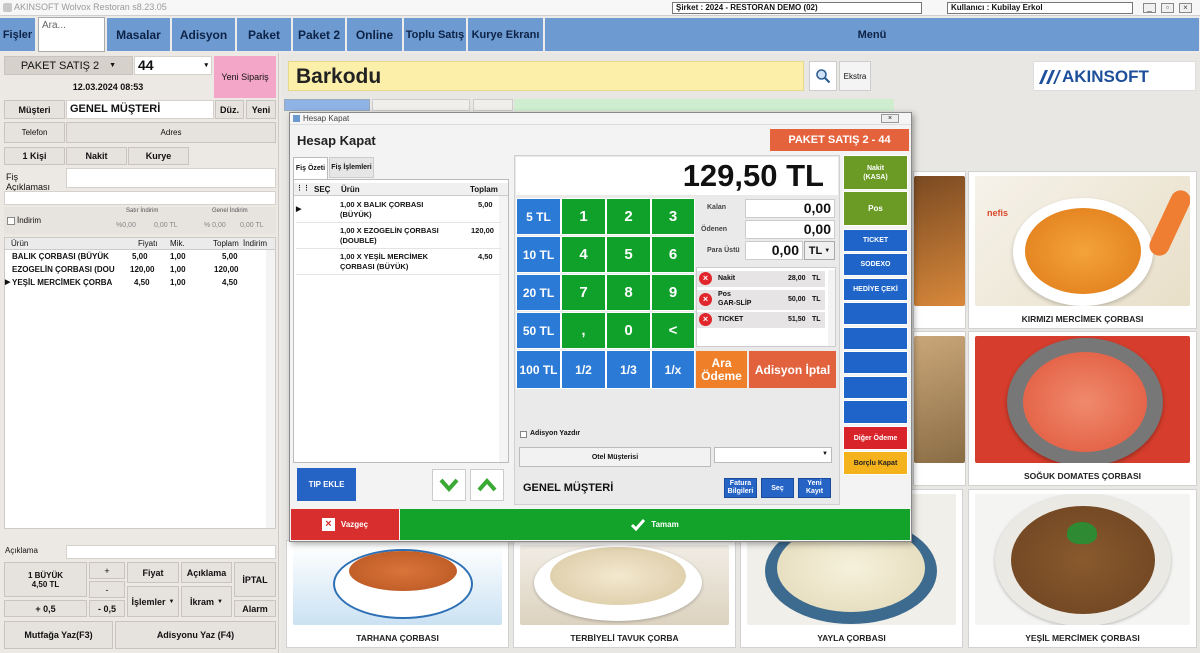  I want to click on list-item: 1,00 X EZOGELİN ÇORBASI (DOUBLE) 120,00, so click(398, 236).